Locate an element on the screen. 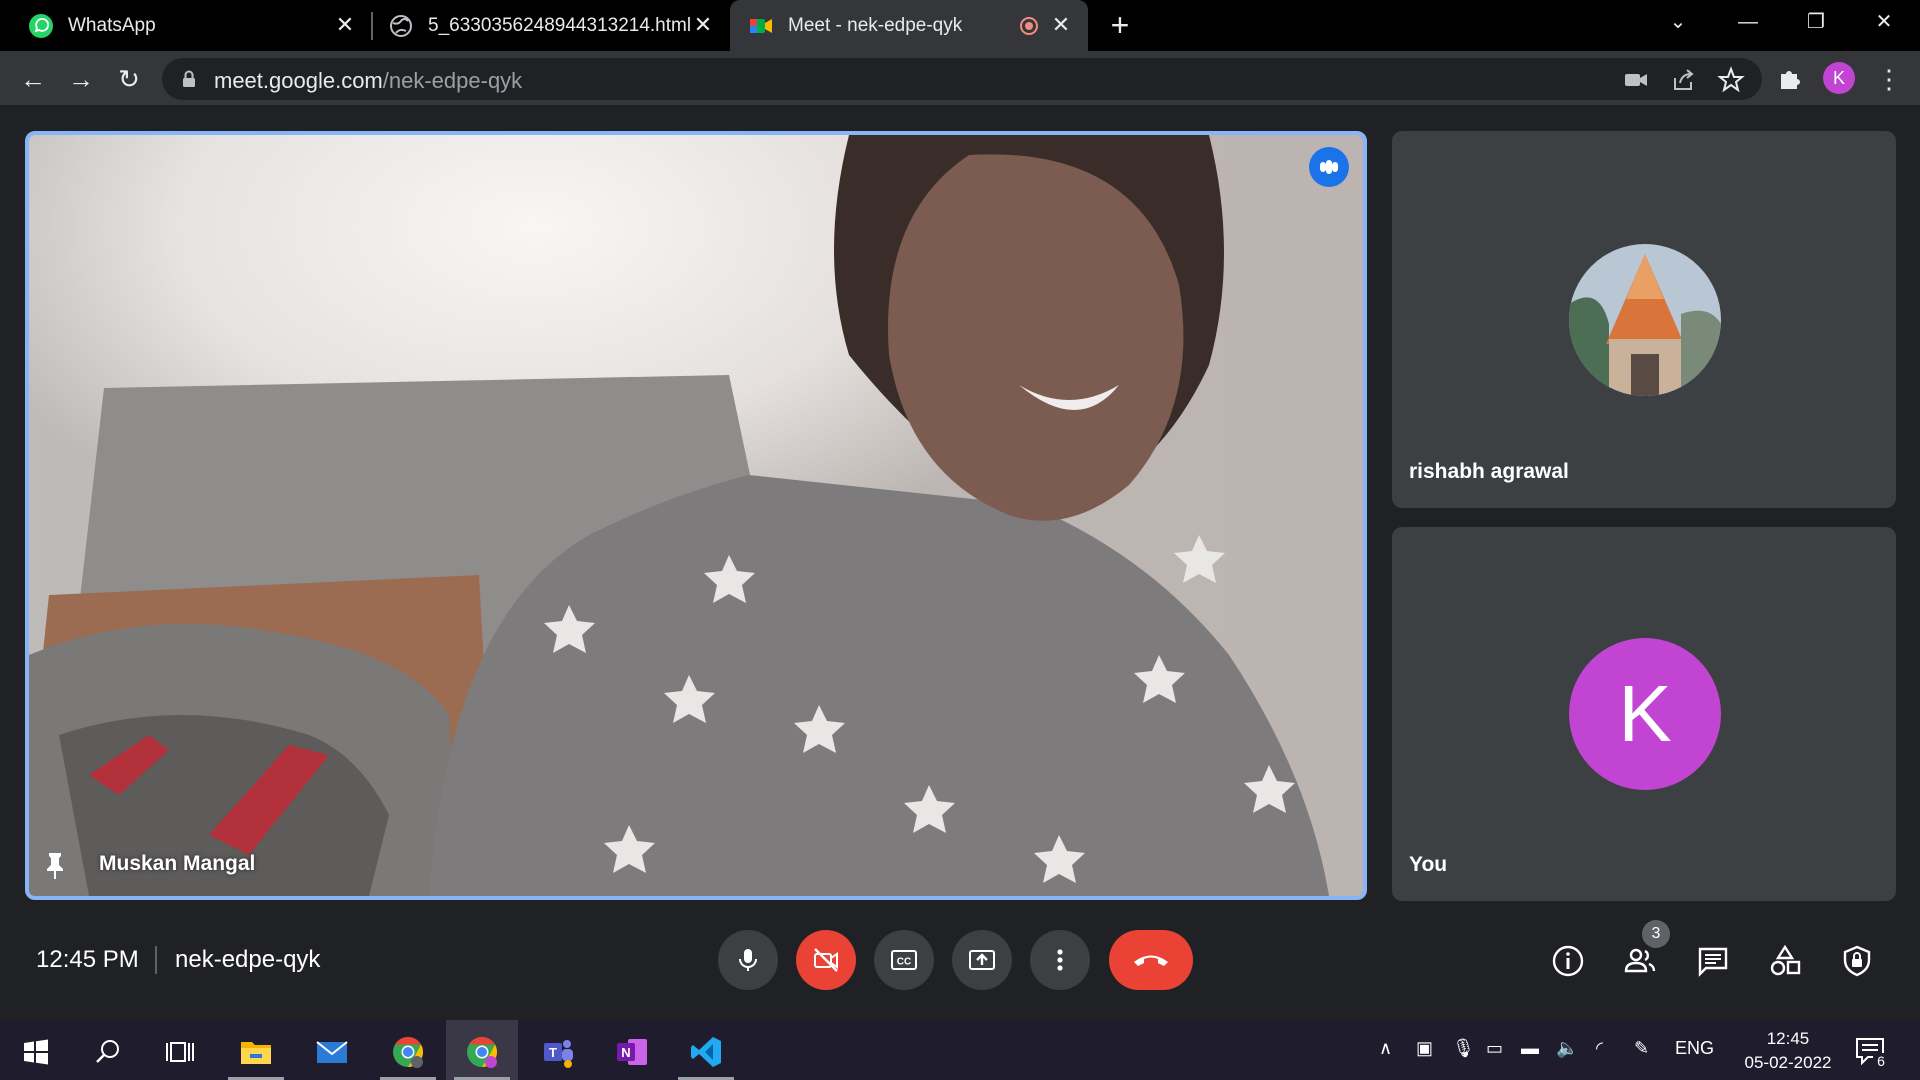 This screenshot has height=1080, width=1920. task-view-button is located at coordinates (180, 1050).